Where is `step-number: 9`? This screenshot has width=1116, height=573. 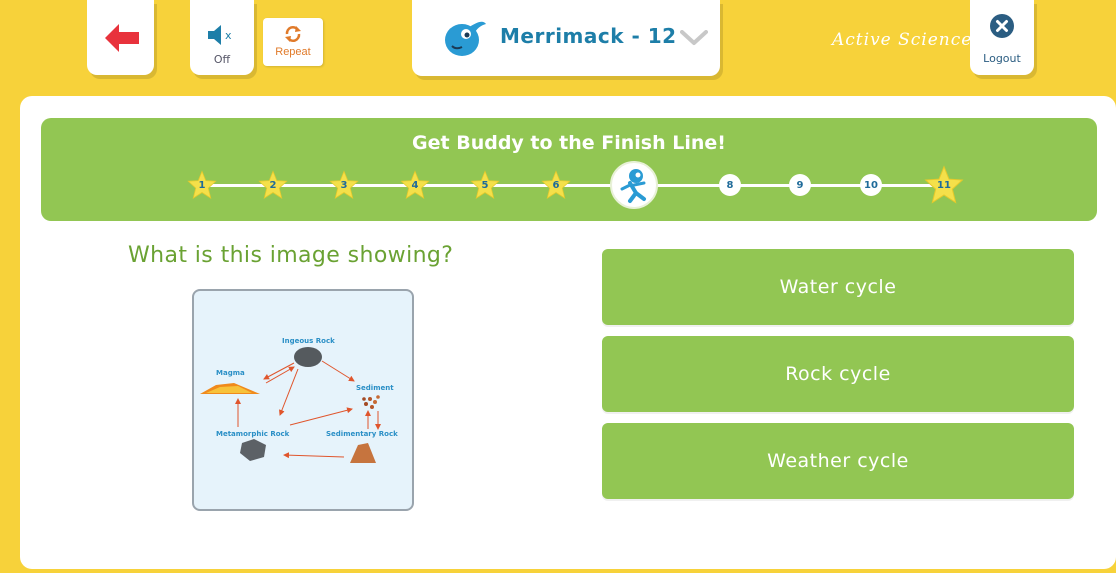
step-number: 9 is located at coordinates (800, 185).